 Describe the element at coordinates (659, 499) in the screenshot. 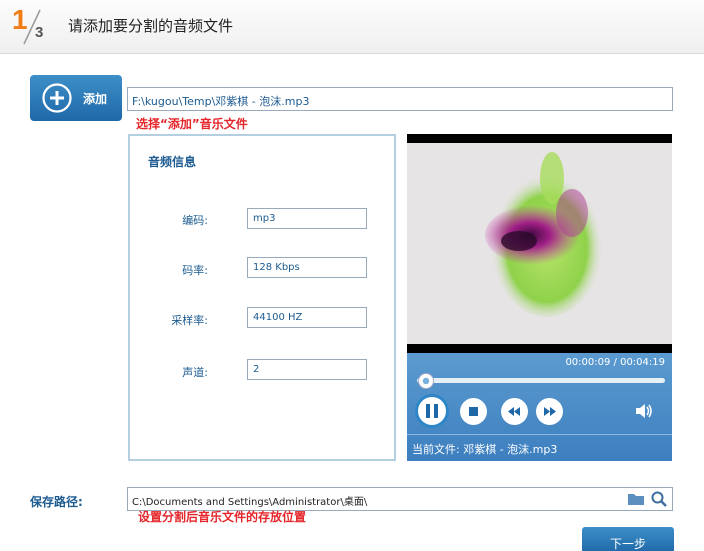

I see `search-icon` at that location.